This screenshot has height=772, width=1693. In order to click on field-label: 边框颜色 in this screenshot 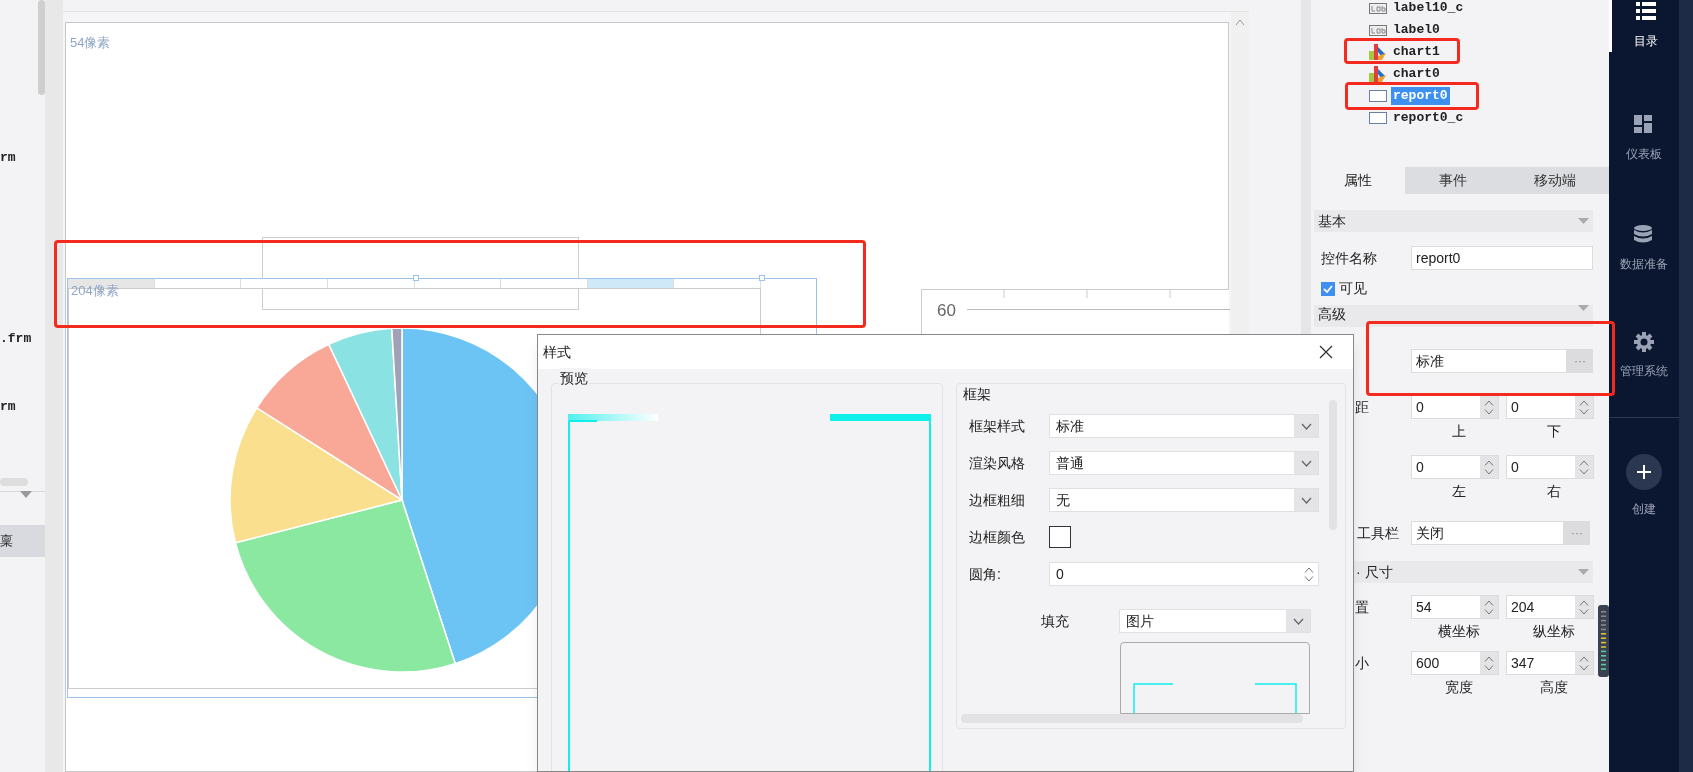, I will do `click(997, 537)`.